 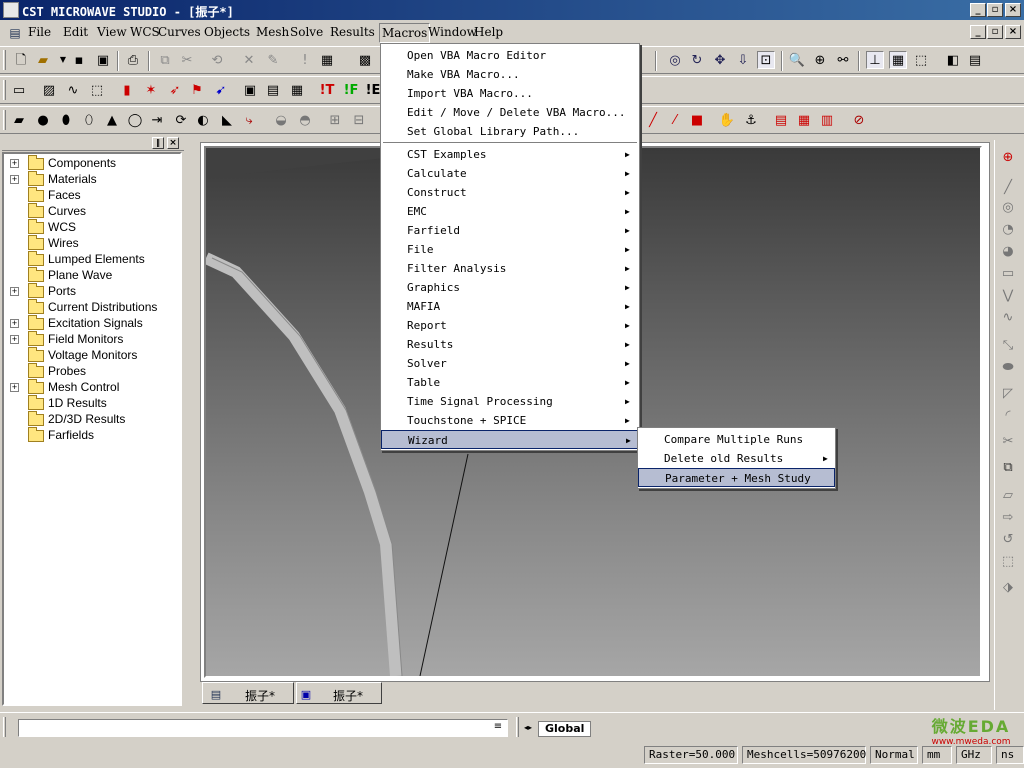 What do you see at coordinates (158, 143) in the screenshot?
I see `tree-float-button: ‖` at bounding box center [158, 143].